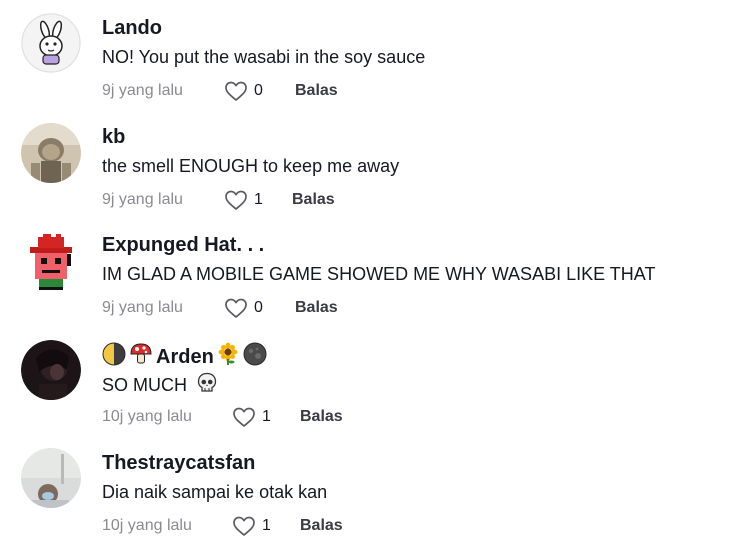  I want to click on comment-text: SO MUCH, so click(144, 385).